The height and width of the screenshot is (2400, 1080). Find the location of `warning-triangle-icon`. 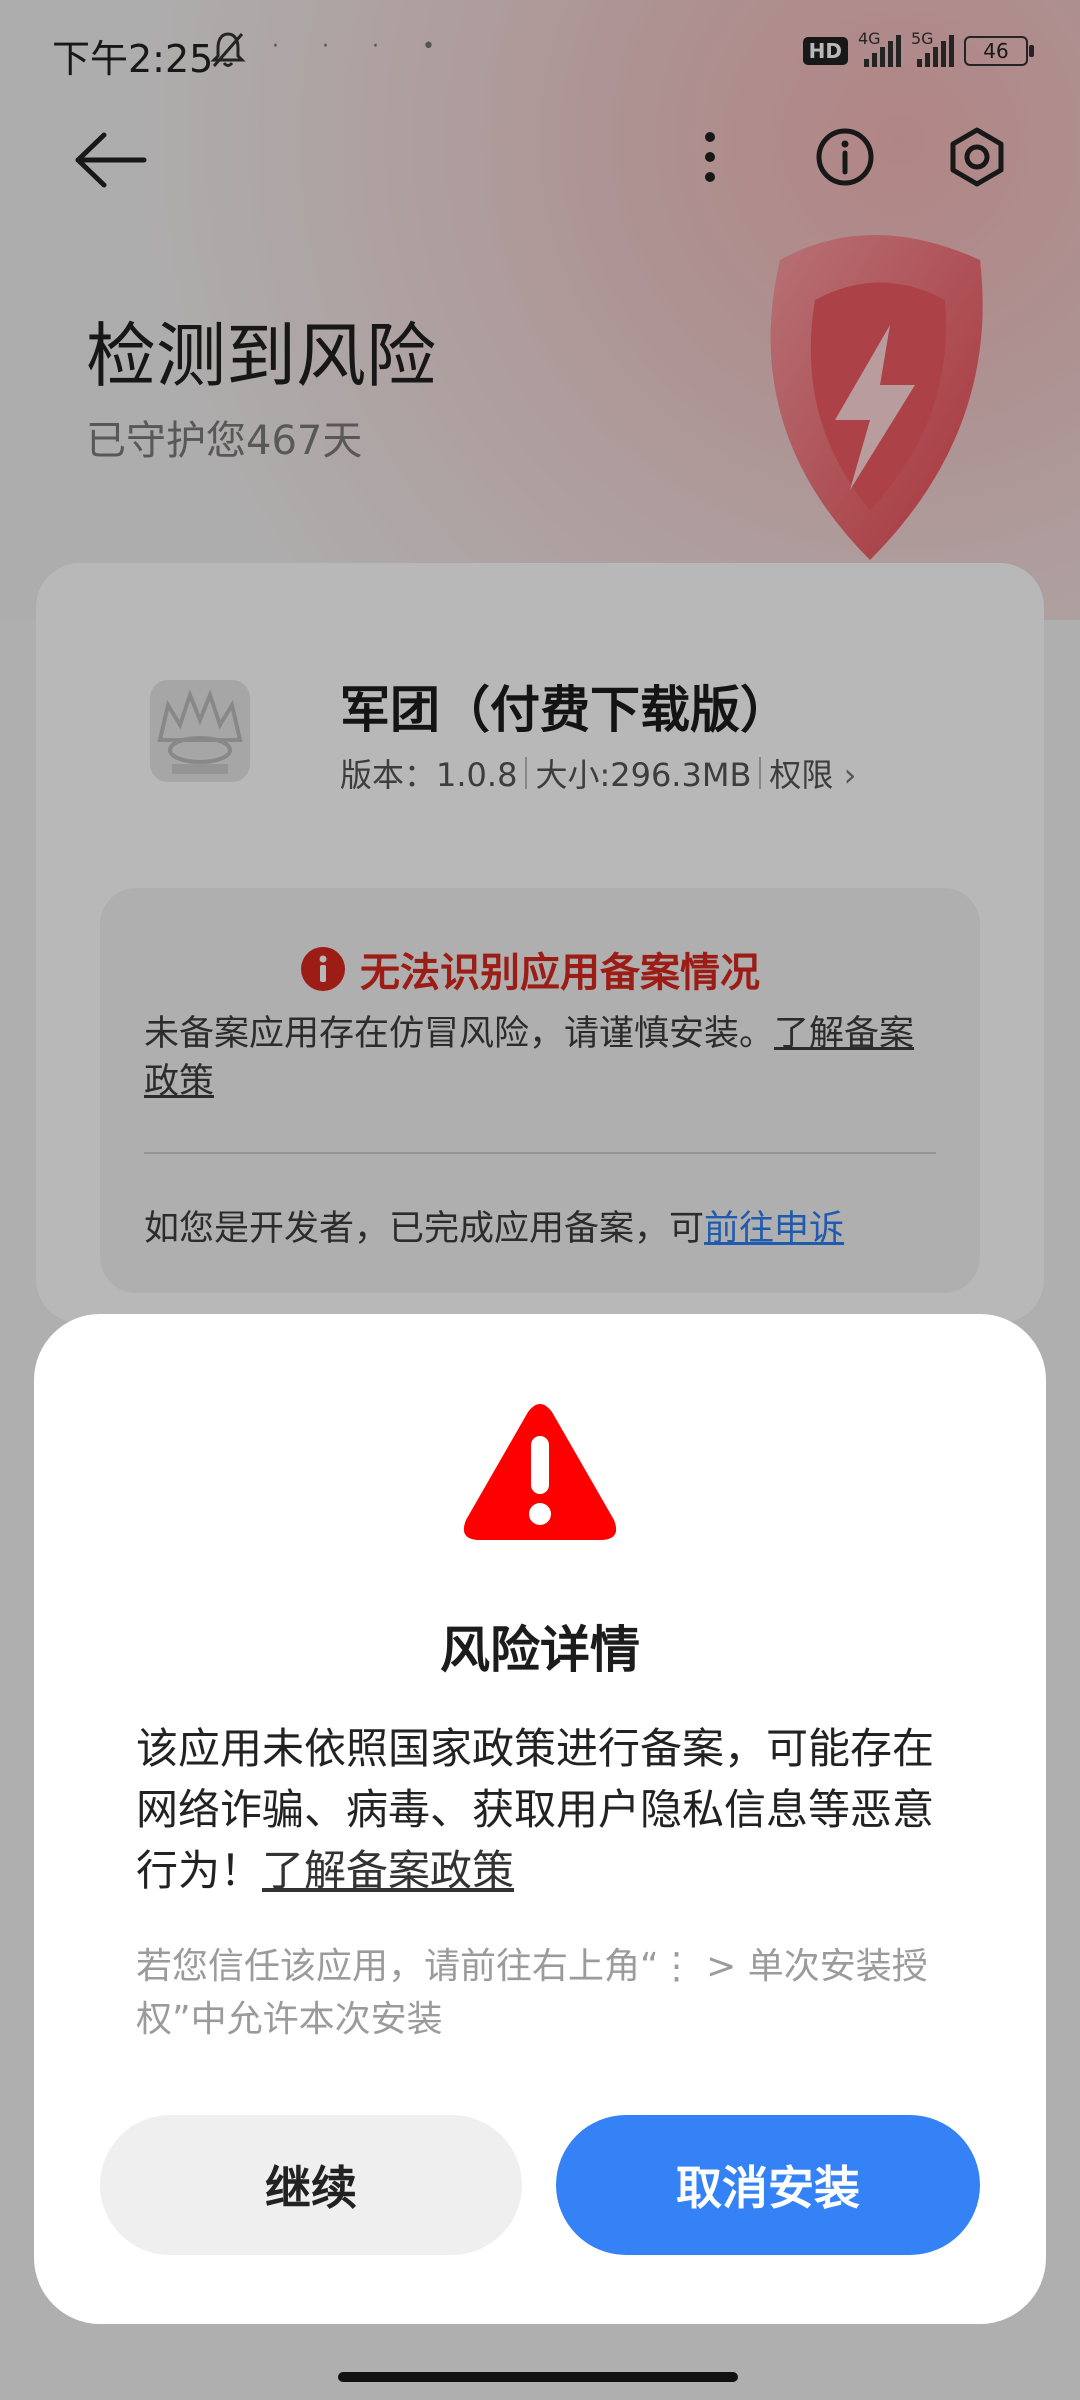

warning-triangle-icon is located at coordinates (540, 1472).